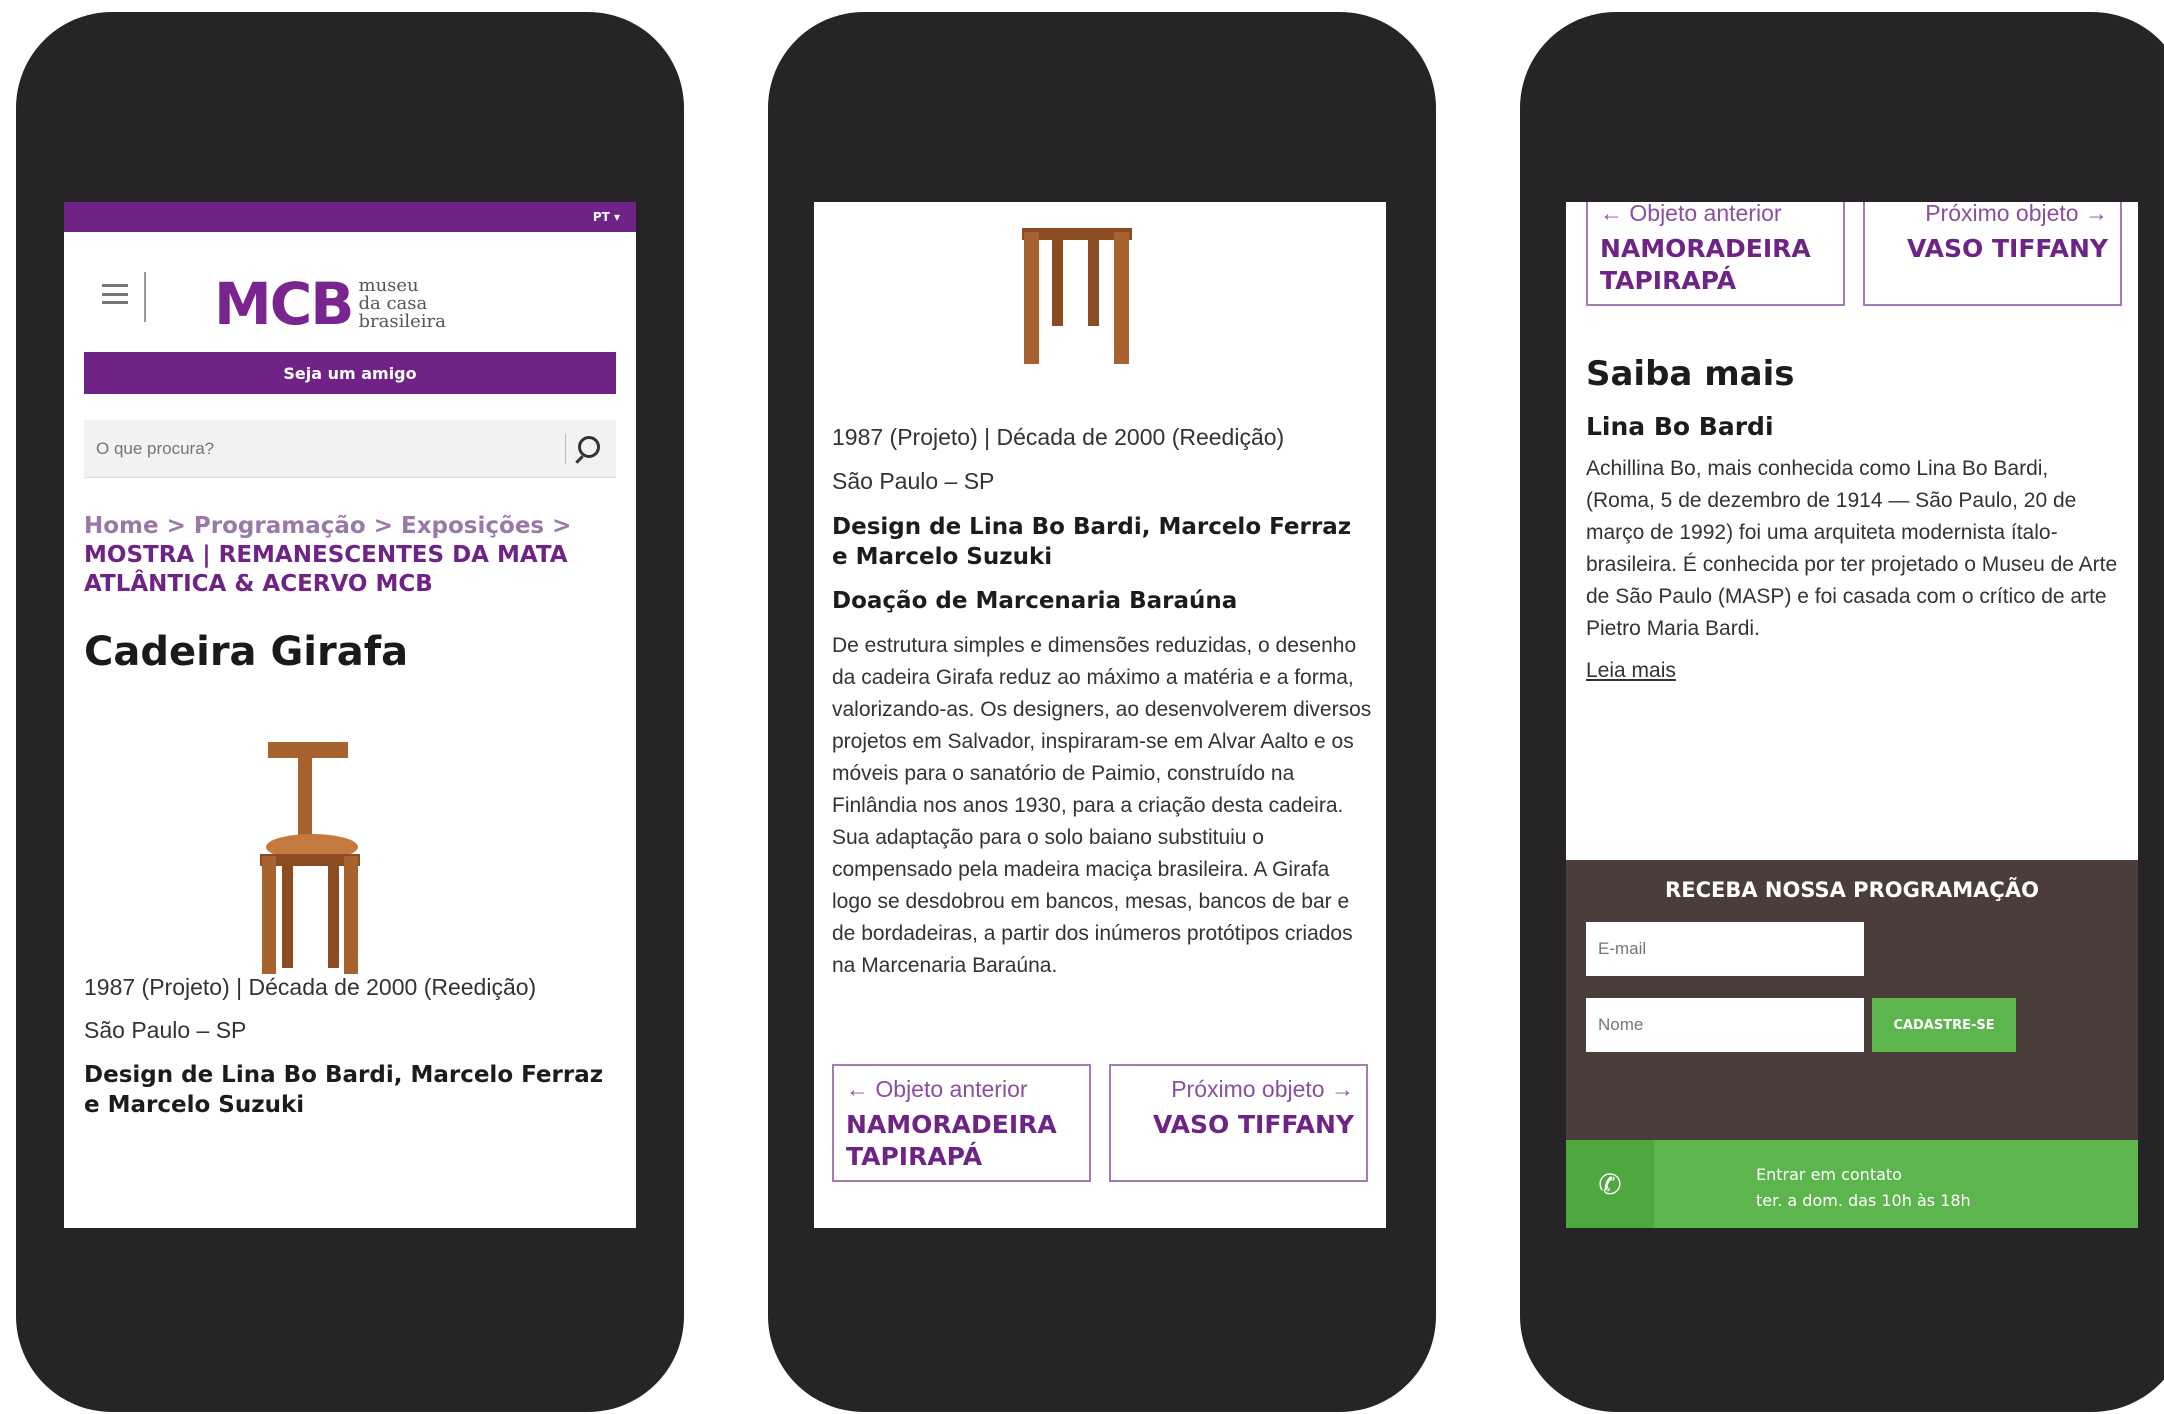 The image size is (2164, 1414). I want to click on name-field, so click(1725, 1025).